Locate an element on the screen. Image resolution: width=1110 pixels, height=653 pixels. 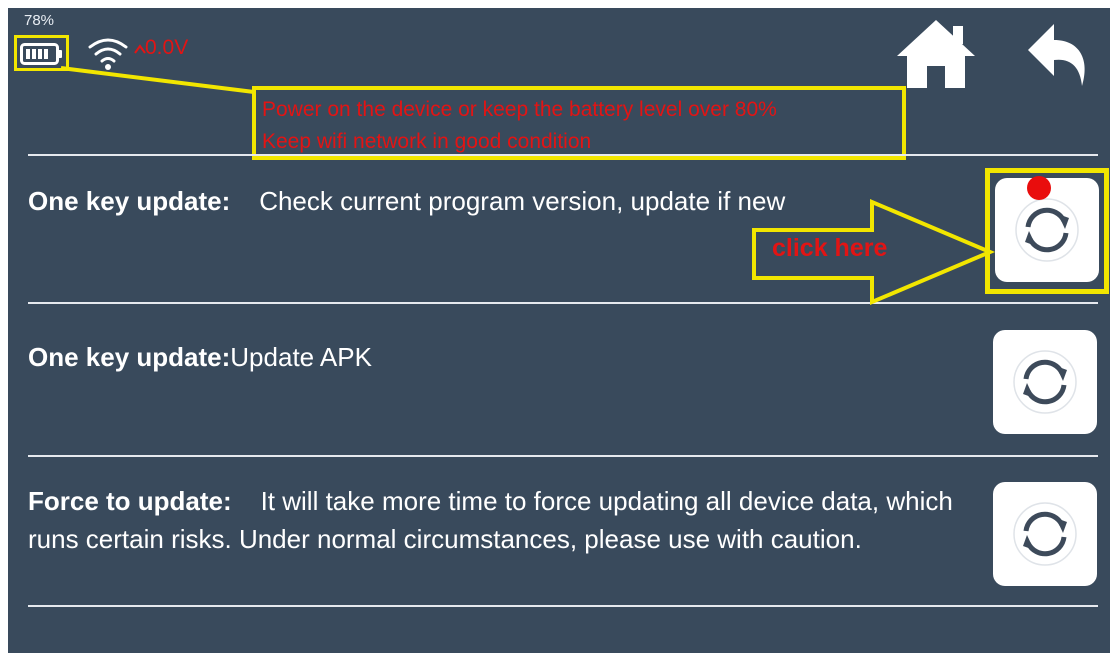
force-update-button is located at coordinates (1045, 534).